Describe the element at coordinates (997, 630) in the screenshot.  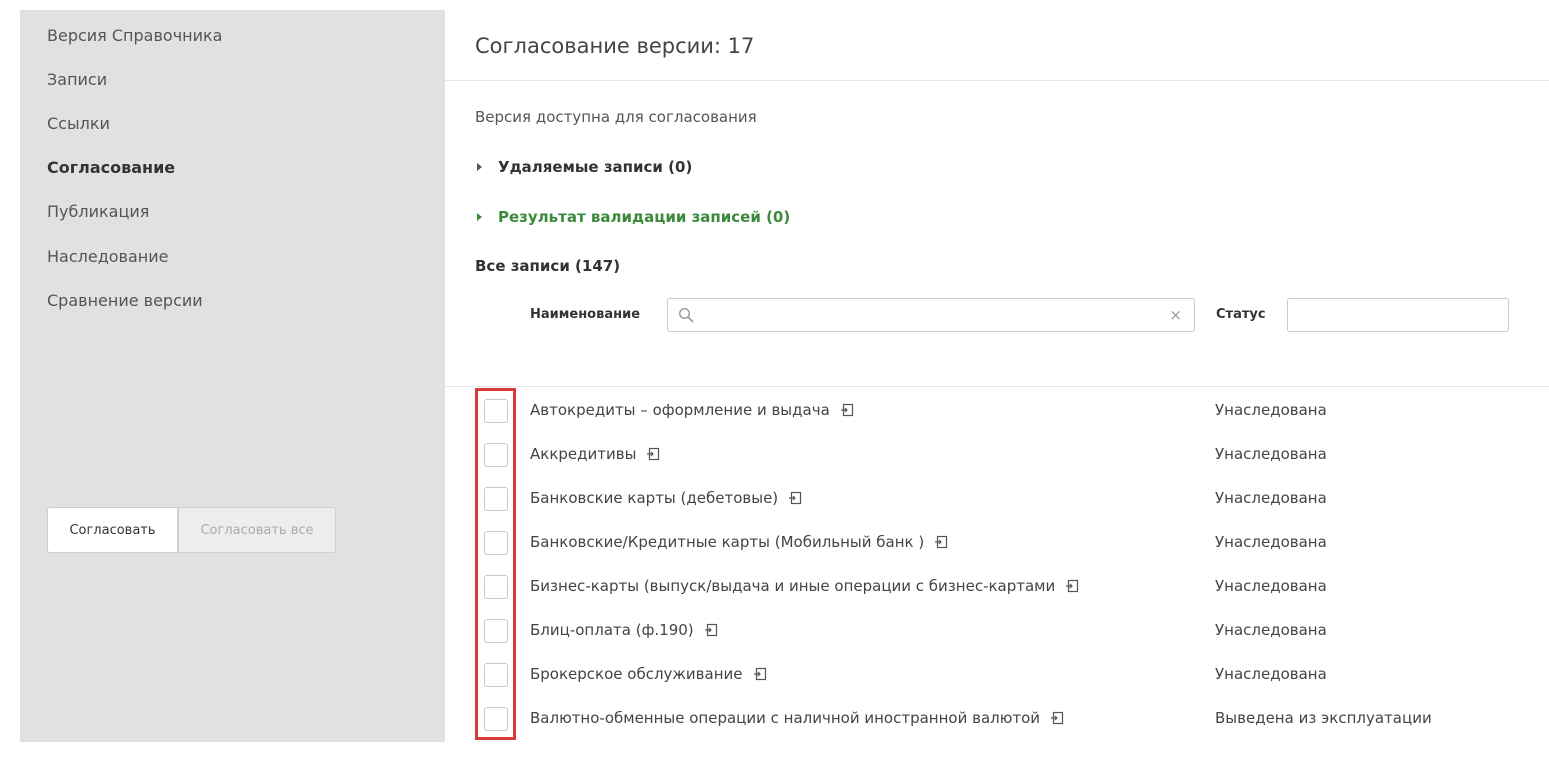
I see `table-row: Блиц-оплата (ф.190) Унаследована` at that location.